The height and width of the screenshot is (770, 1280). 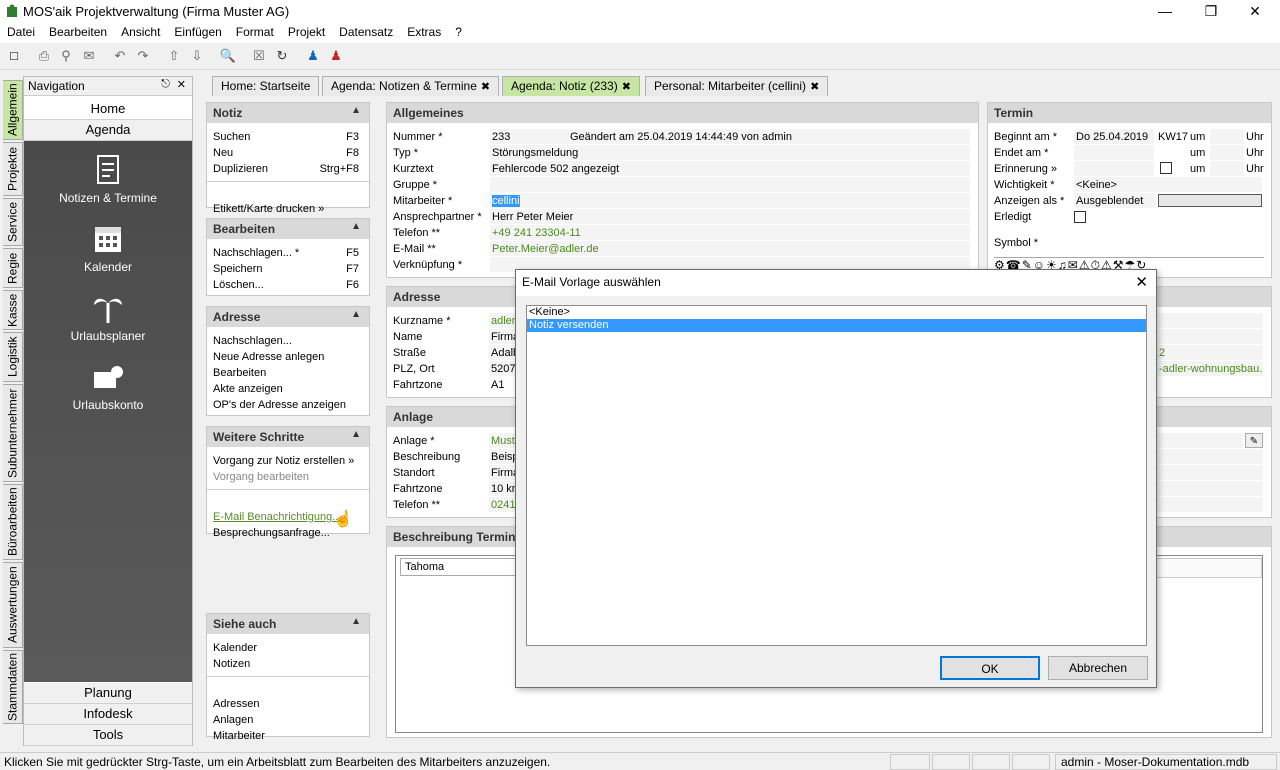 I want to click on tab-home: Home: Startseite, so click(x=266, y=86).